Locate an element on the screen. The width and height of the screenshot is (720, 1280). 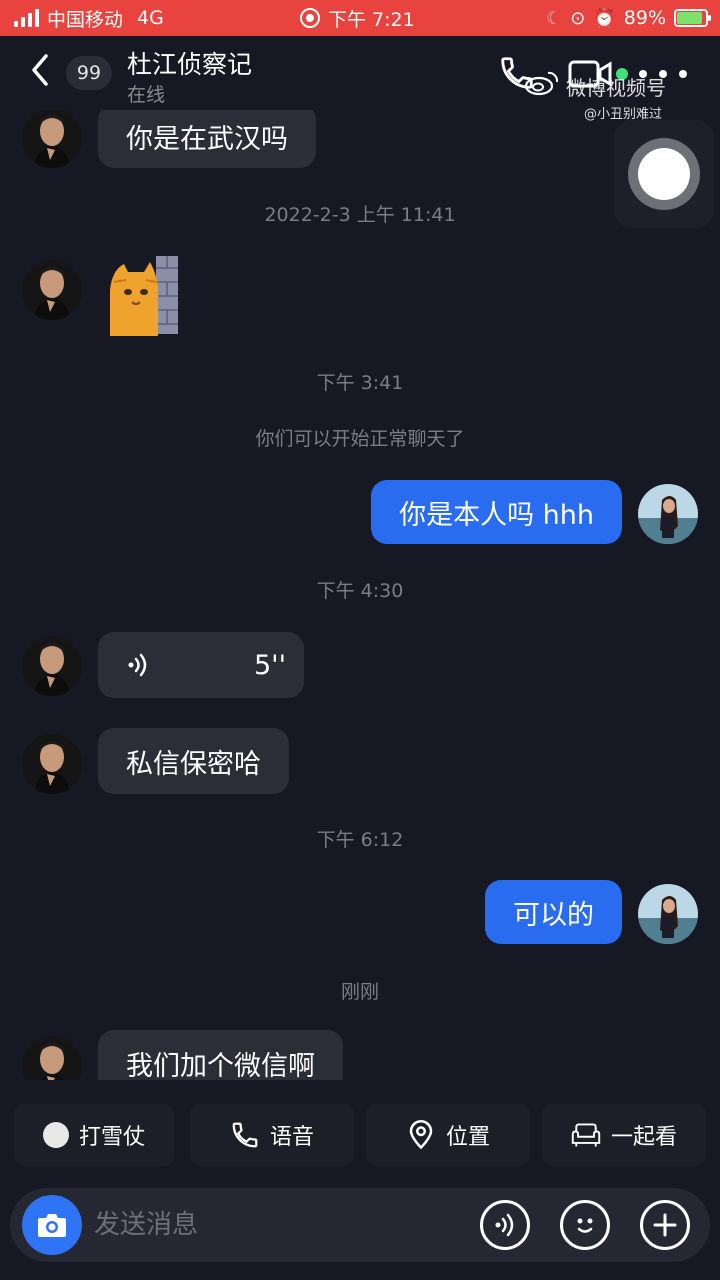
message-text: 私信保密哈 is located at coordinates (193, 764).